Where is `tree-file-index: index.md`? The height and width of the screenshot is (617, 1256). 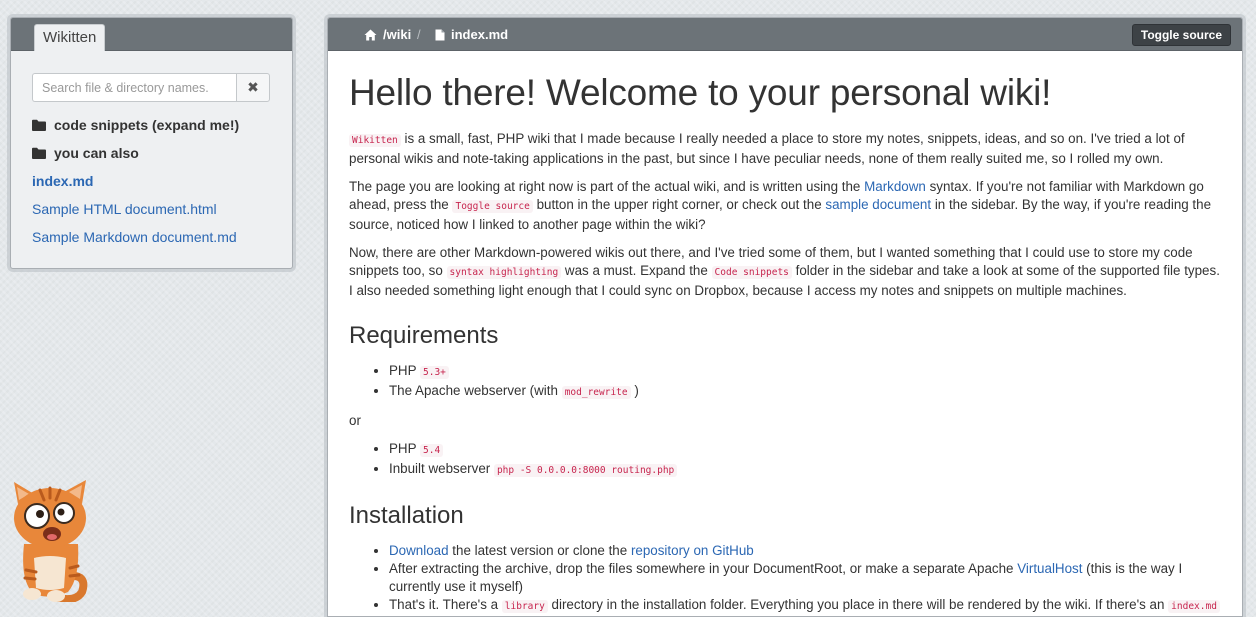
tree-file-index: index.md is located at coordinates (157, 181).